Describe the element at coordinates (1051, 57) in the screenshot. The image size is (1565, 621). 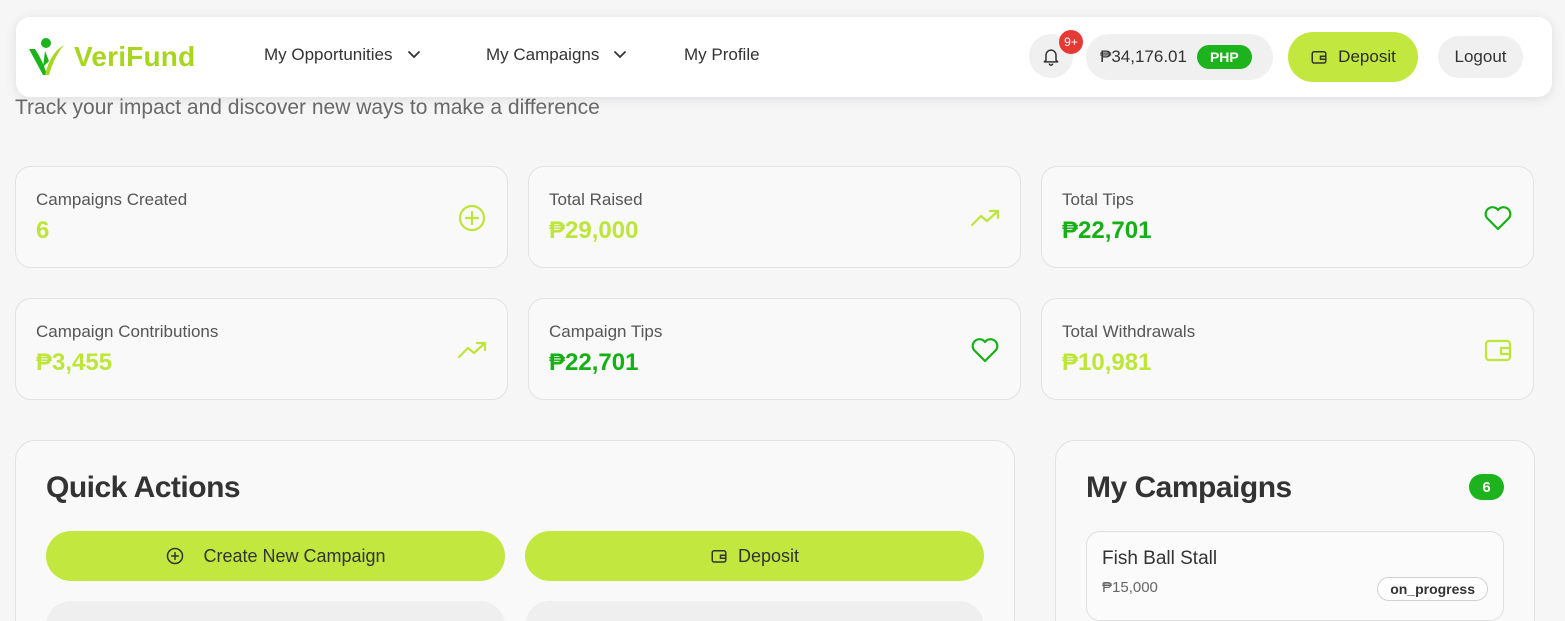
I see `bell-icon` at that location.